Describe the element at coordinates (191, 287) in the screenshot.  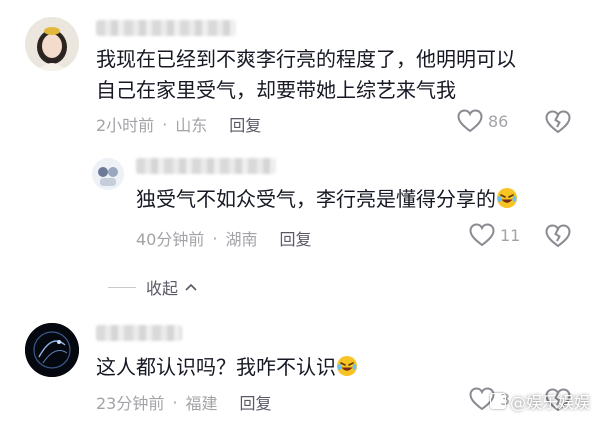
I see `chevron-up-icon` at that location.